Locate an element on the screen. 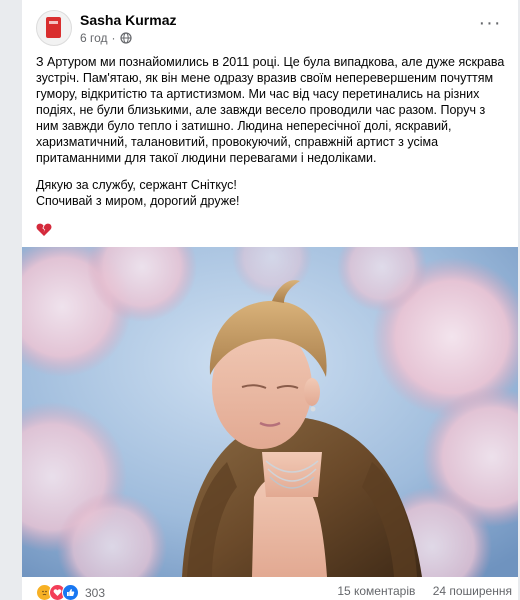 The width and height of the screenshot is (520, 600). more-options-icon: ··· is located at coordinates (490, 24).